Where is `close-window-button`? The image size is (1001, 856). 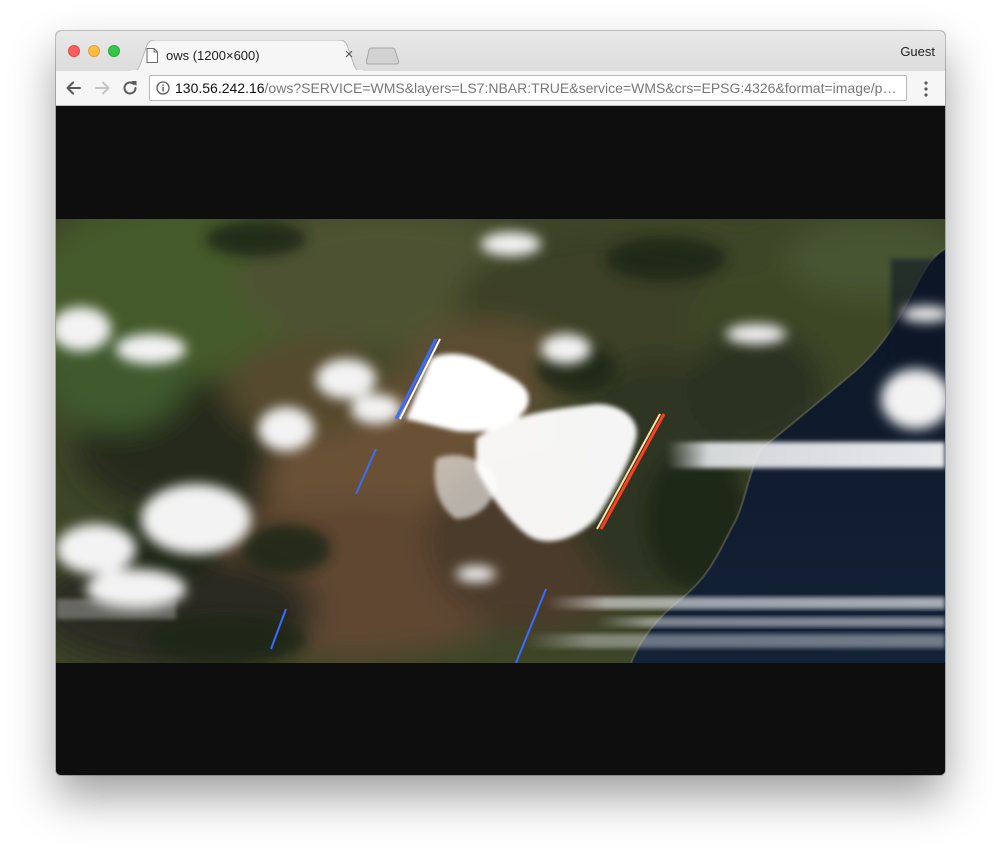
close-window-button is located at coordinates (74, 51).